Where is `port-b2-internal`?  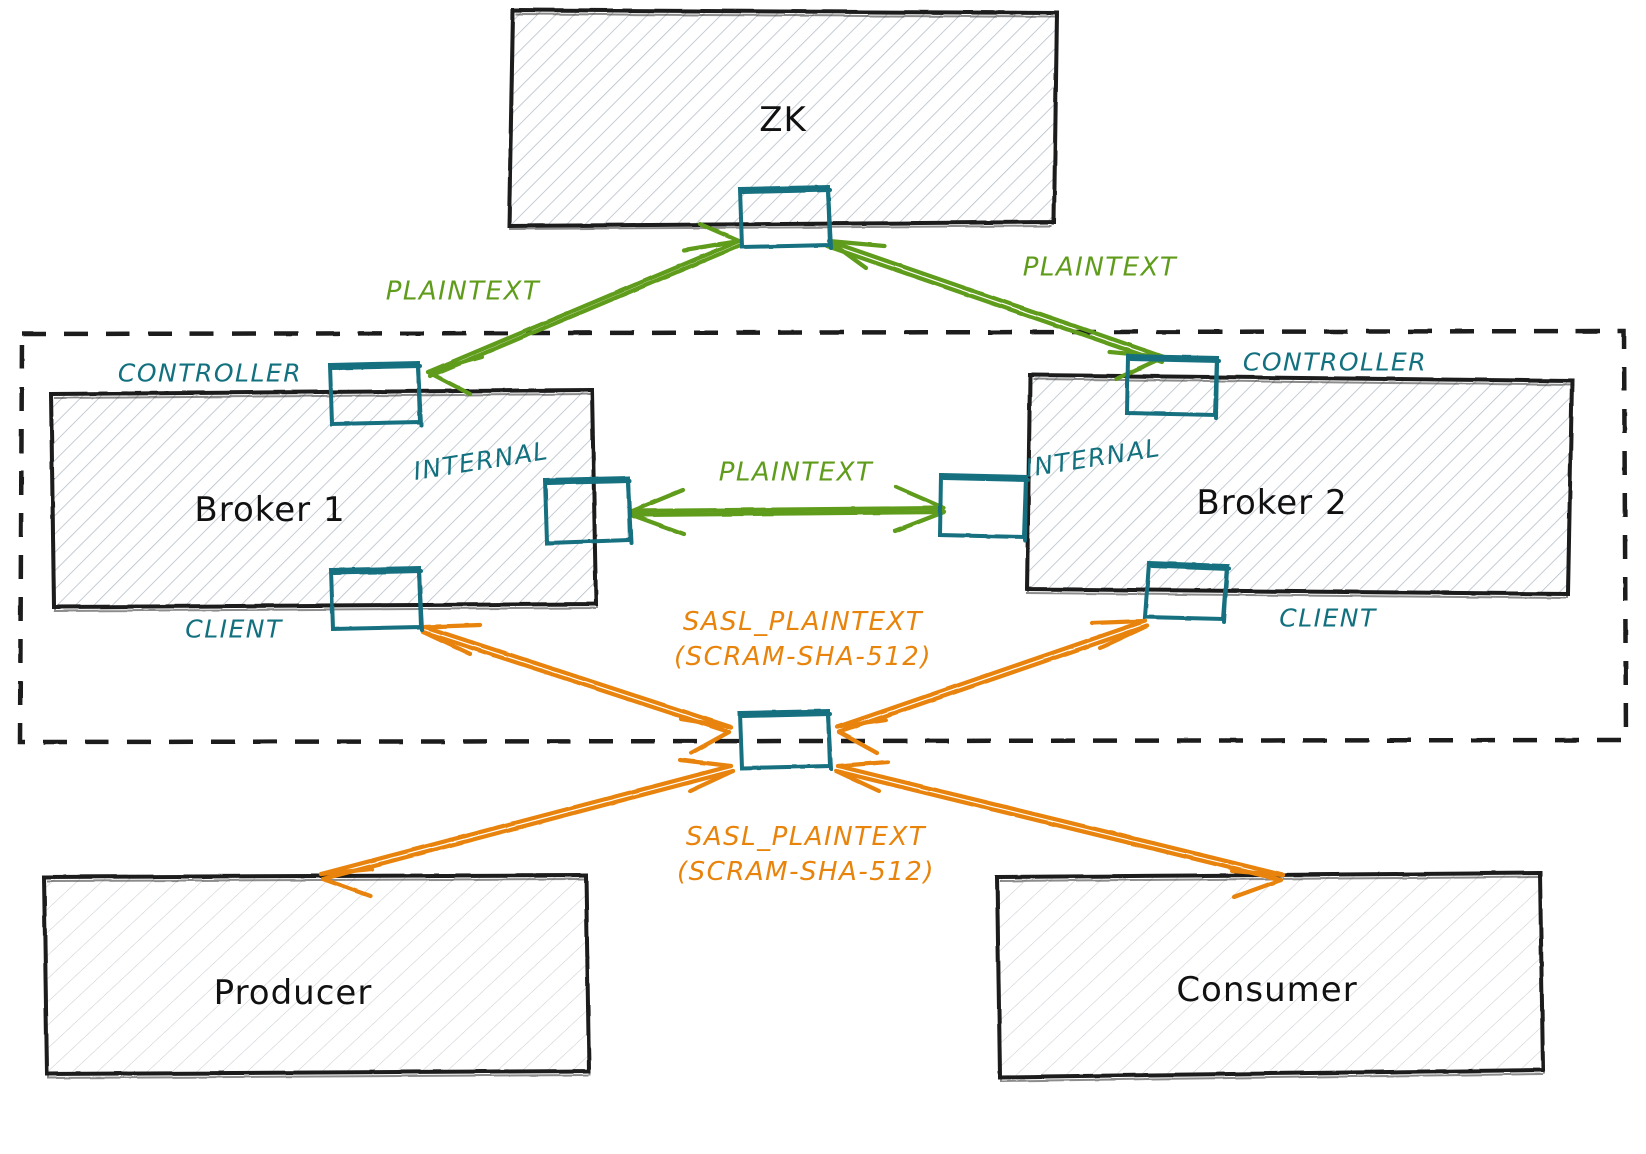 port-b2-internal is located at coordinates (983, 507).